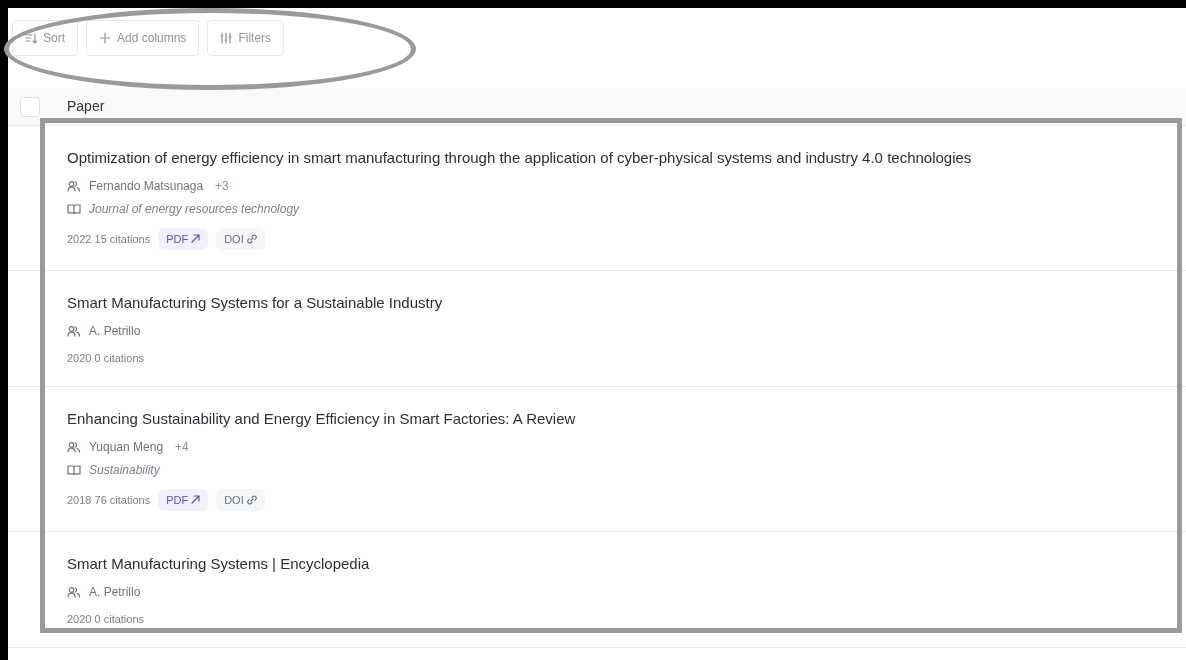 Image resolution: width=1186 pixels, height=660 pixels. What do you see at coordinates (626, 564) in the screenshot?
I see `paper-title: Smart Manufacturing Systems | Encyclopedia` at bounding box center [626, 564].